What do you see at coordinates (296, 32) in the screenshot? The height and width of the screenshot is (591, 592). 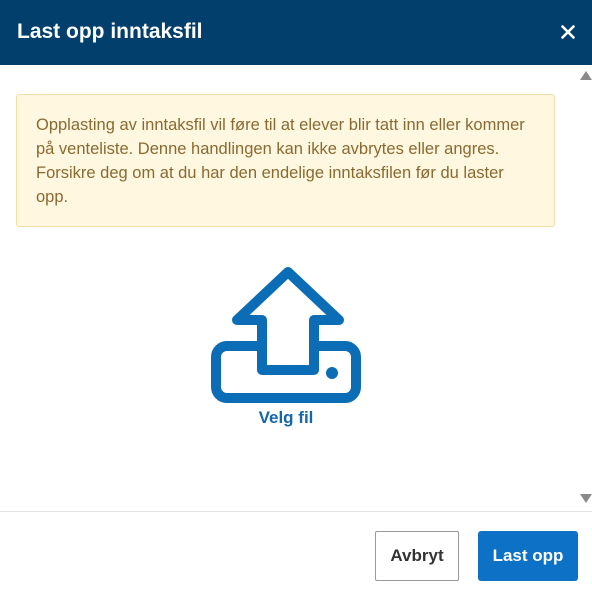 I see `dialog-header: Last opp inntaksfil` at bounding box center [296, 32].